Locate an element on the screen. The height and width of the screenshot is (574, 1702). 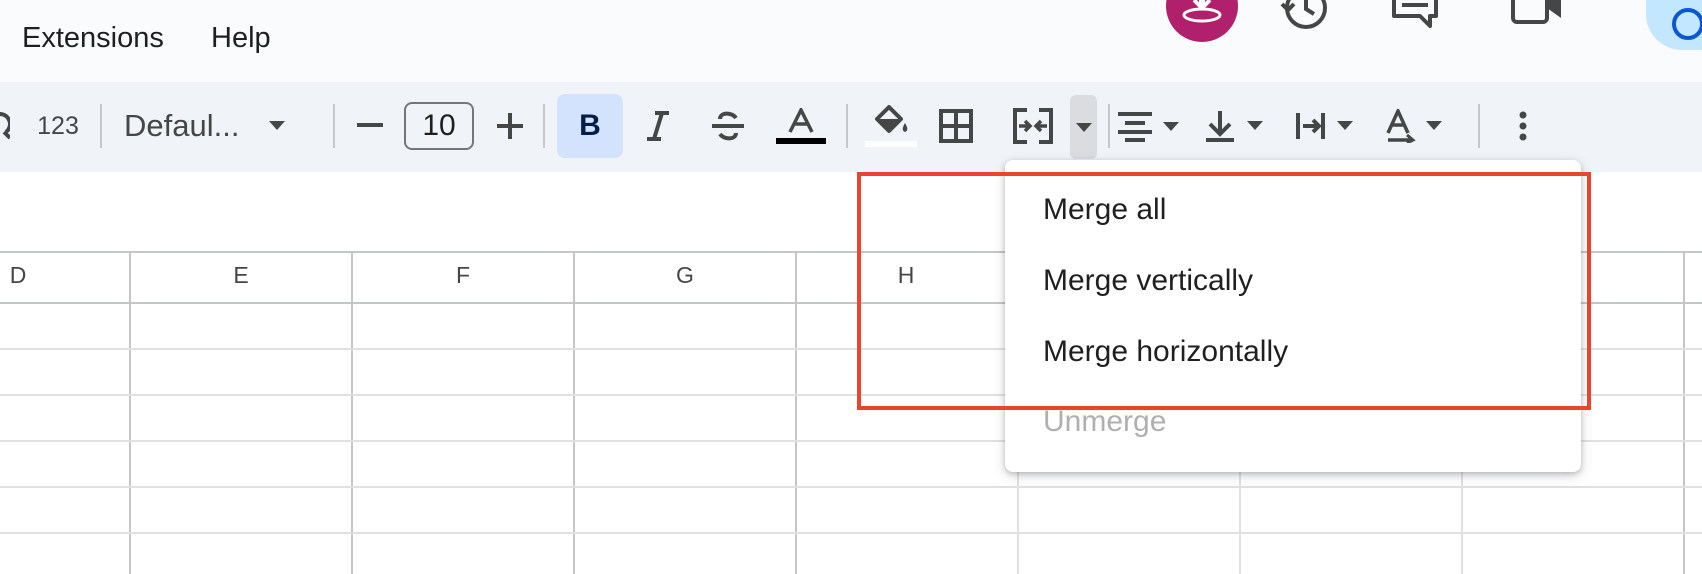
comment-icon is located at coordinates (1415, 15).